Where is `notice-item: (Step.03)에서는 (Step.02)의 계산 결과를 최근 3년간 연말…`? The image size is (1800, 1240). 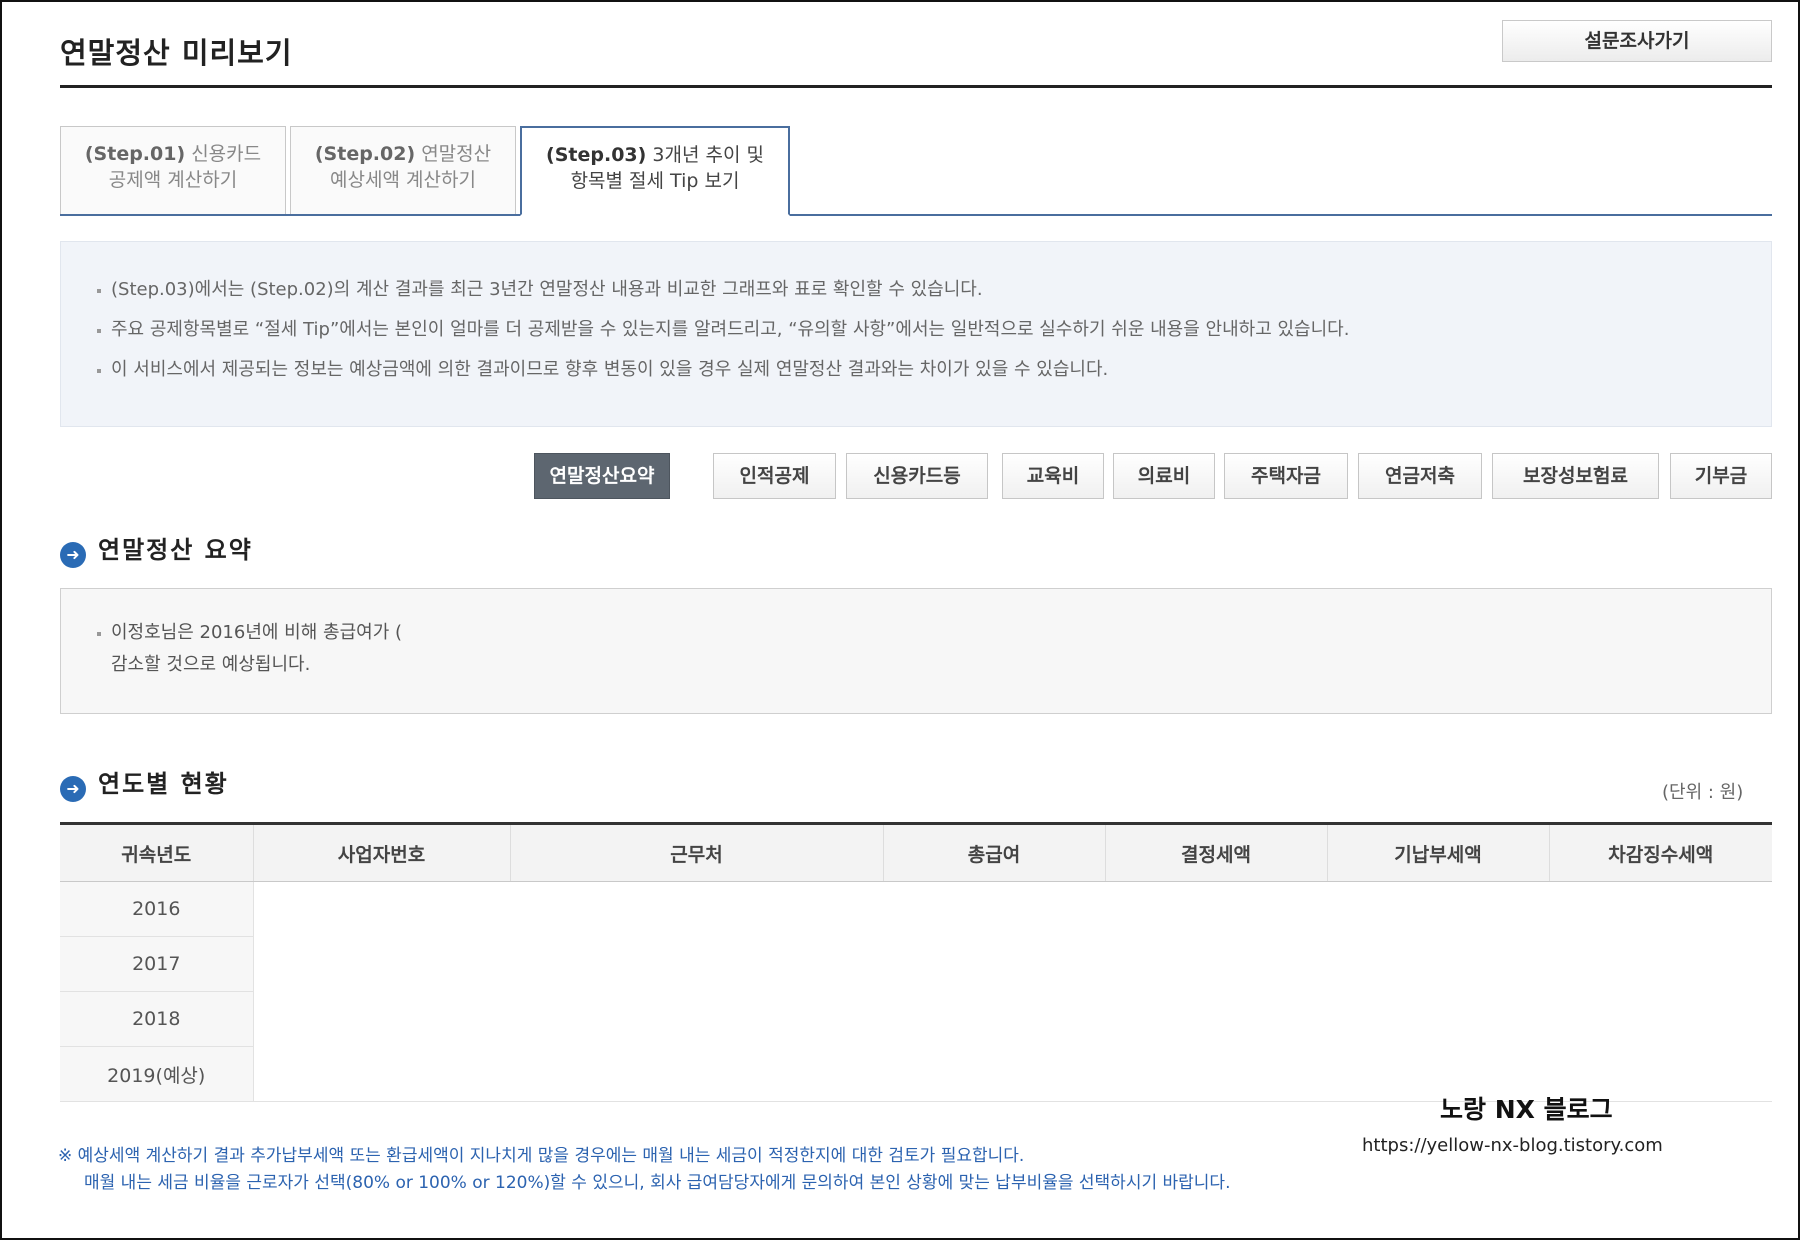 notice-item: (Step.03)에서는 (Step.02)의 계산 결과를 최근 3년간 연말… is located at coordinates (934, 290).